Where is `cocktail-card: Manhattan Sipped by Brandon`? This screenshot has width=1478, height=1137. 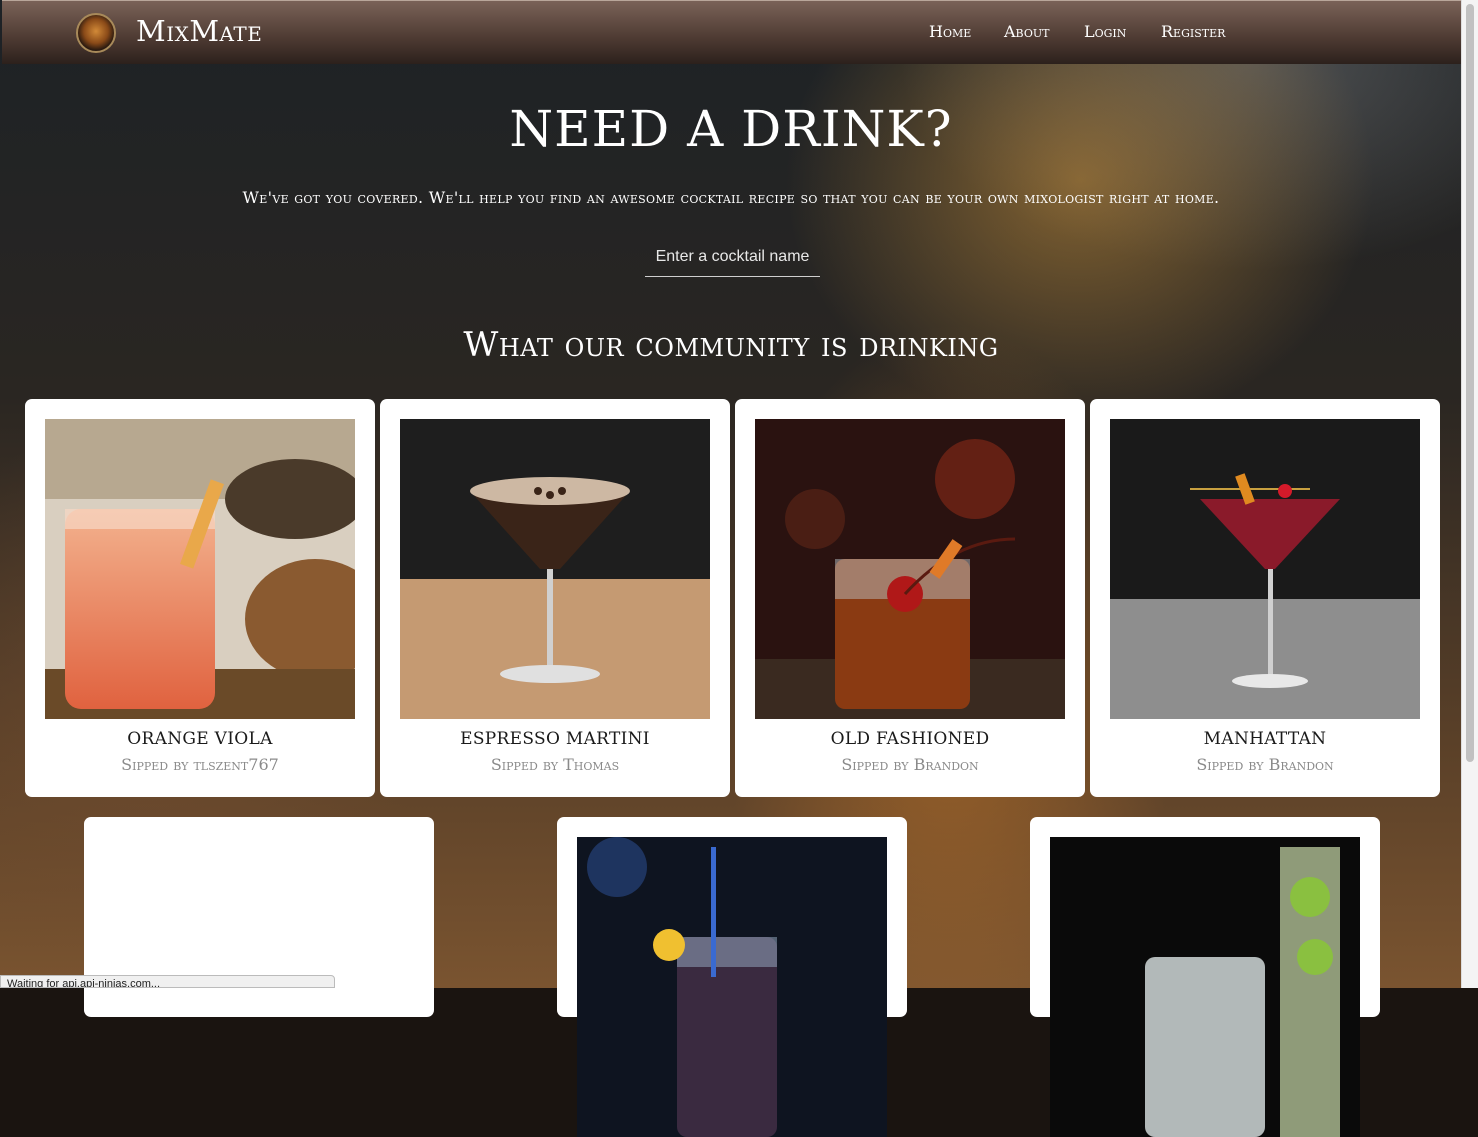 cocktail-card: Manhattan Sipped by Brandon is located at coordinates (1265, 598).